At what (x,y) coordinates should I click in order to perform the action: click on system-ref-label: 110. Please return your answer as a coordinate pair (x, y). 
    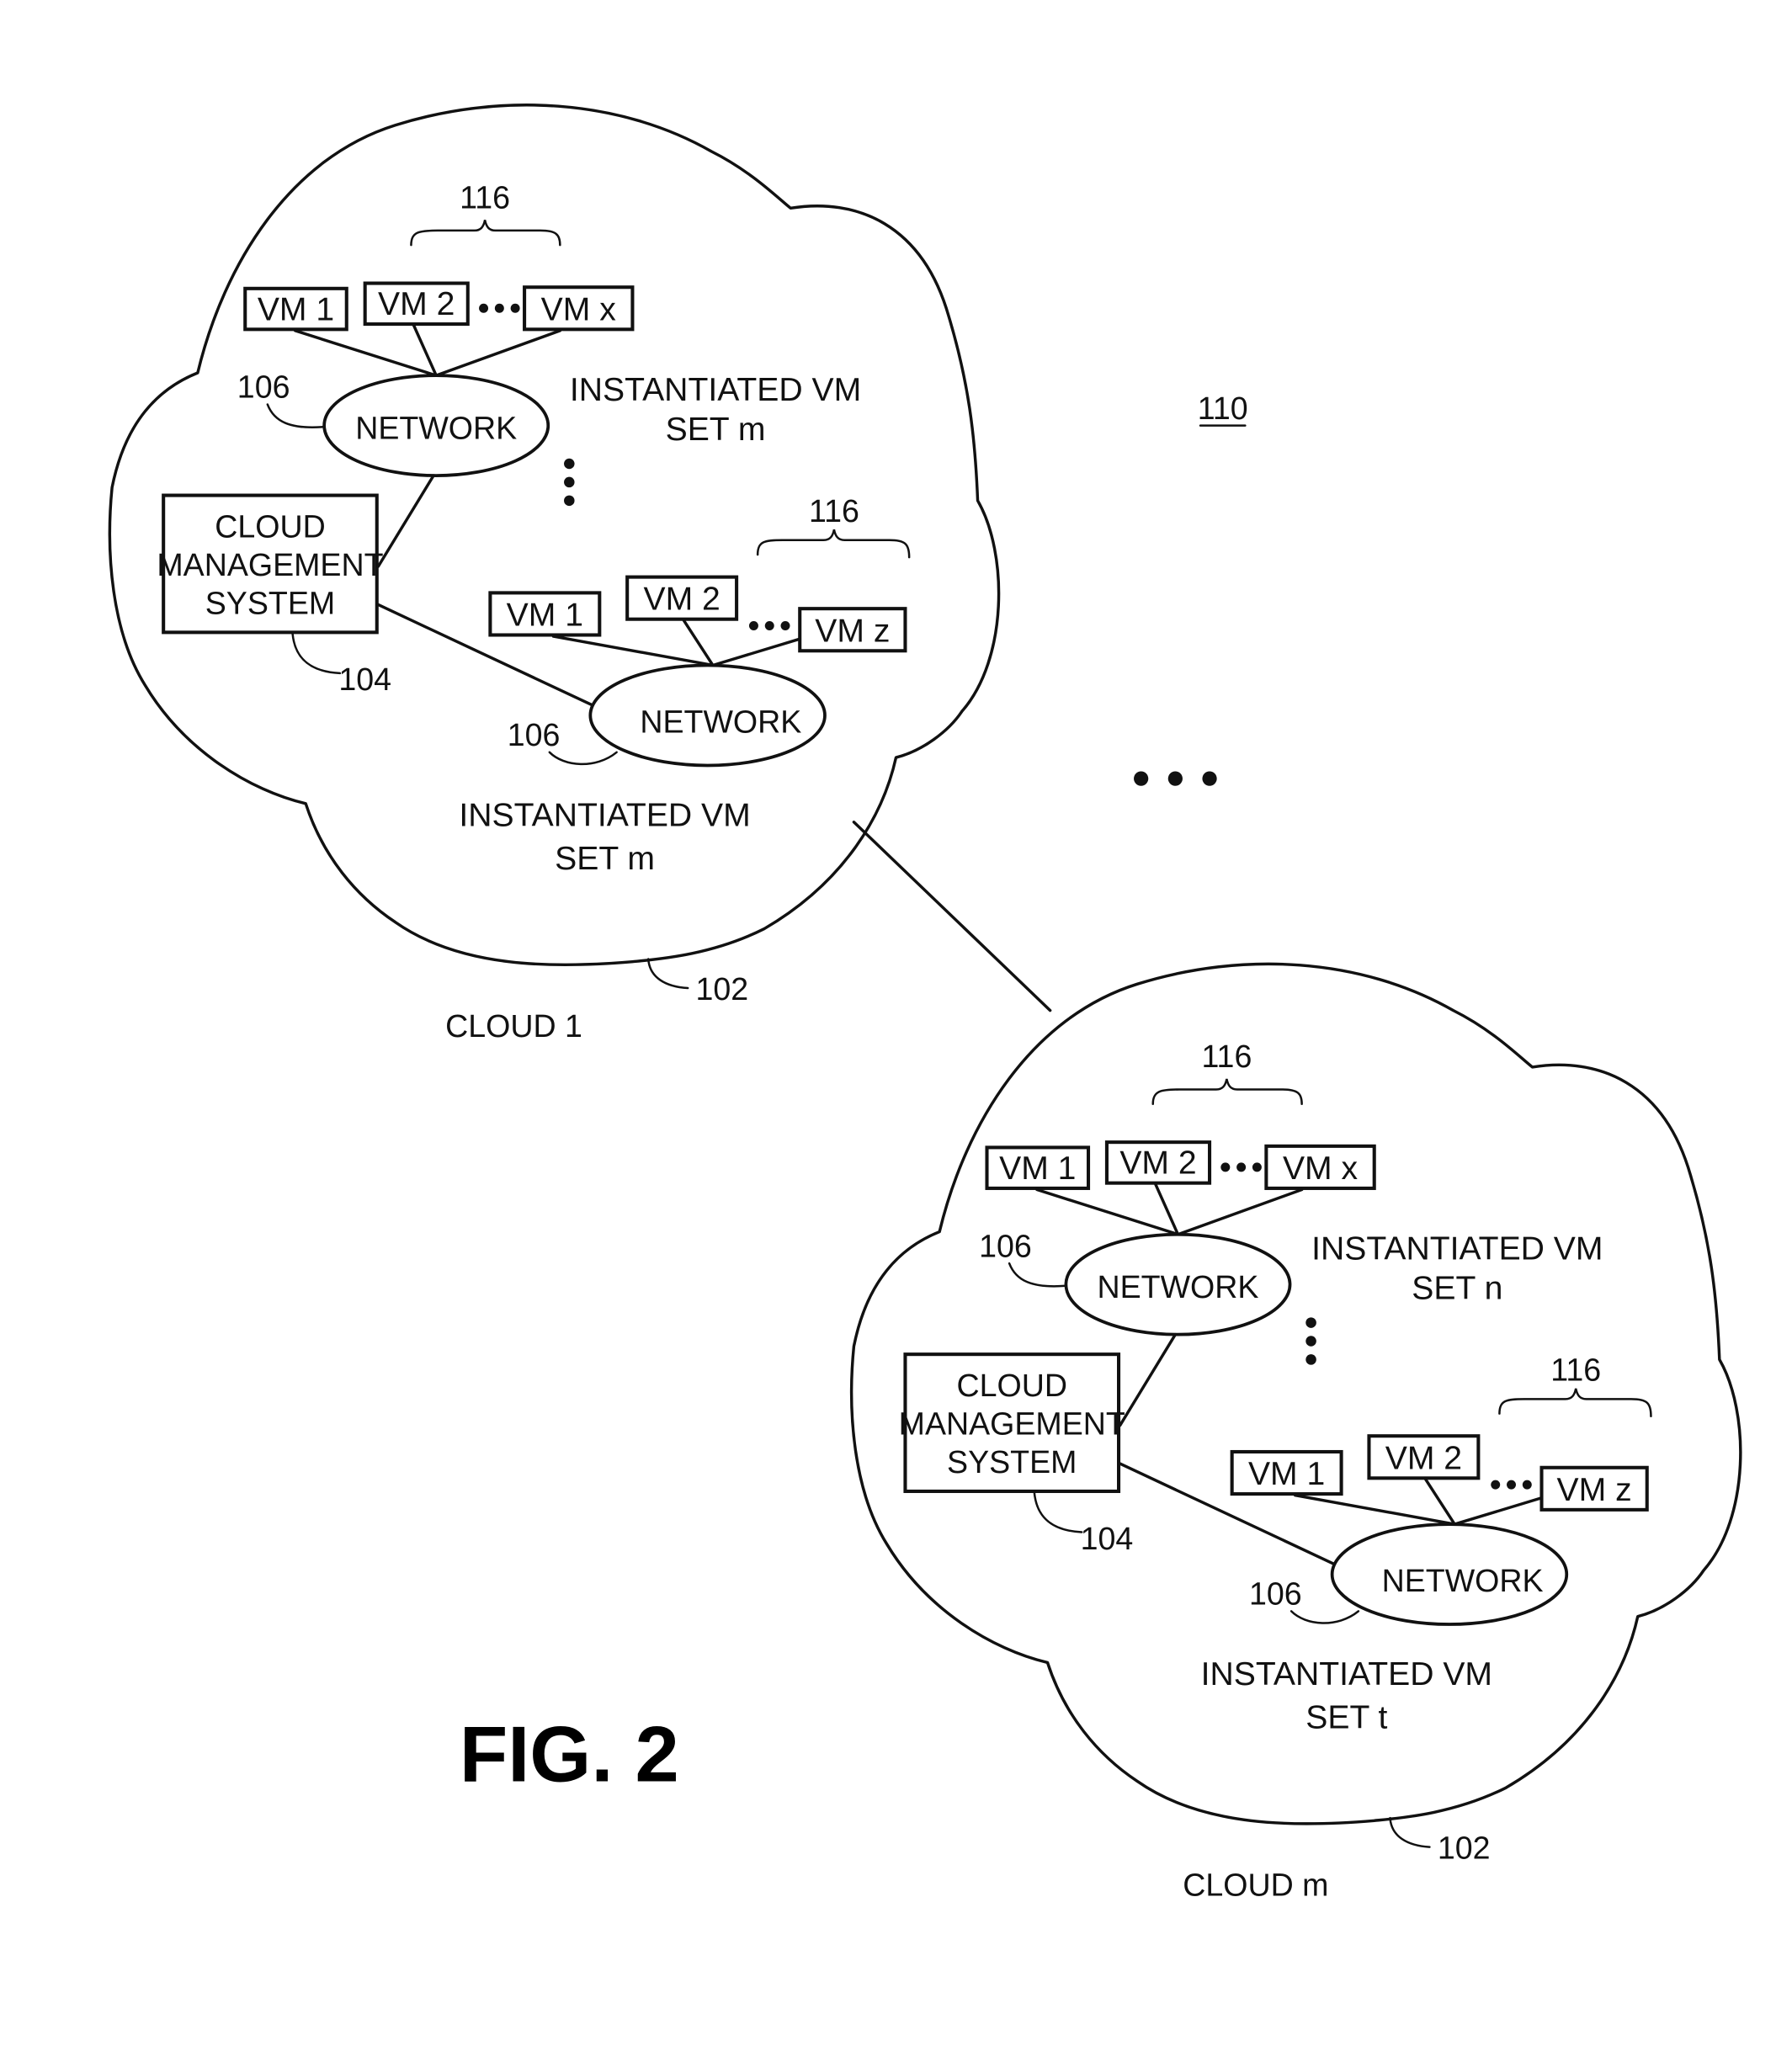
    Looking at the image, I should click on (1223, 408).